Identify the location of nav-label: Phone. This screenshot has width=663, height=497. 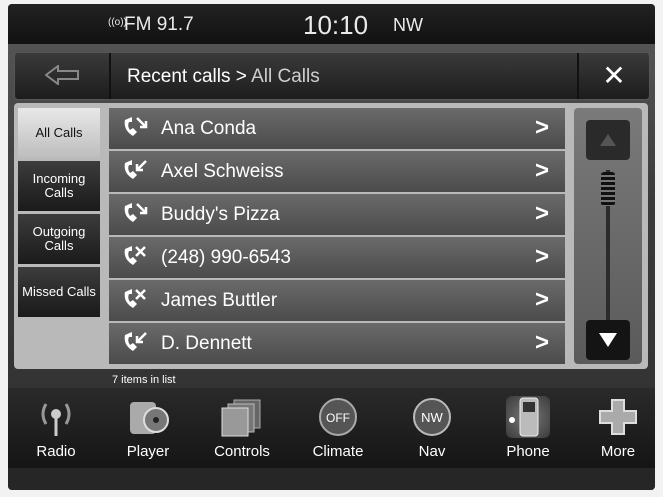
(528, 451).